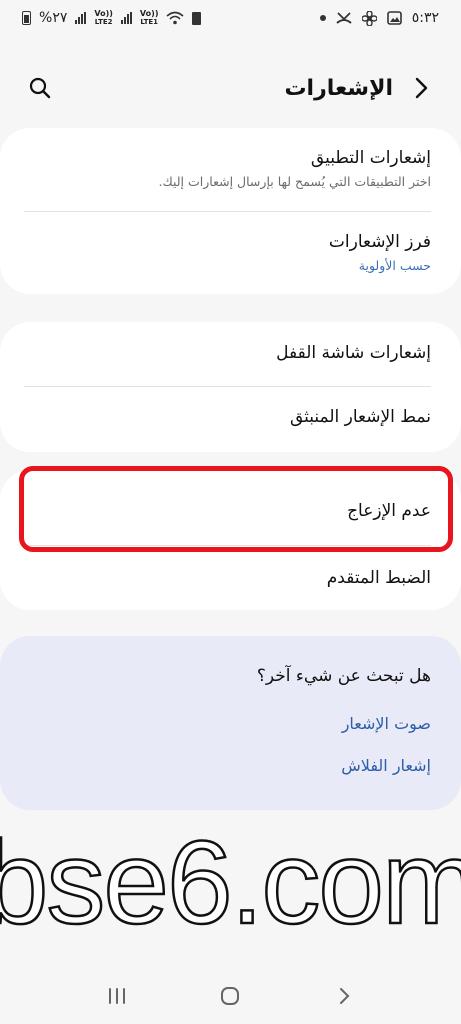 This screenshot has width=461, height=1024. I want to click on recent-apps-icon, so click(116, 996).